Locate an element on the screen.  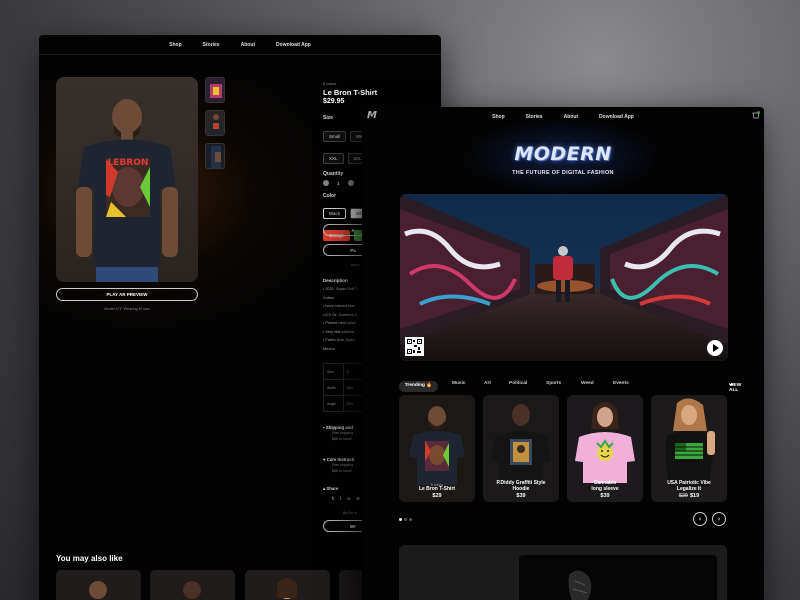
bullet-7: • Fabric Knit, Dyed, is located at coordinates (339, 340).